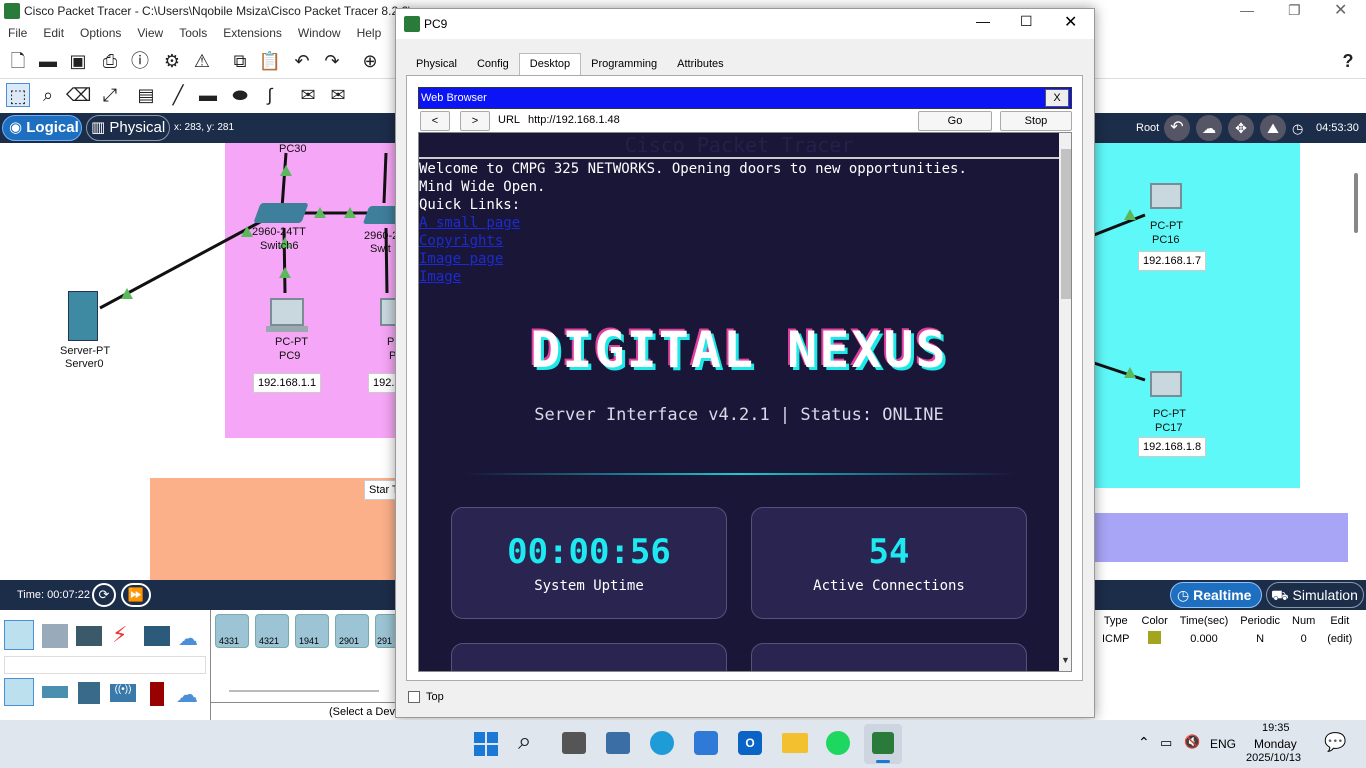  I want to click on chevron-up-icon: ⌃, so click(1144, 742).